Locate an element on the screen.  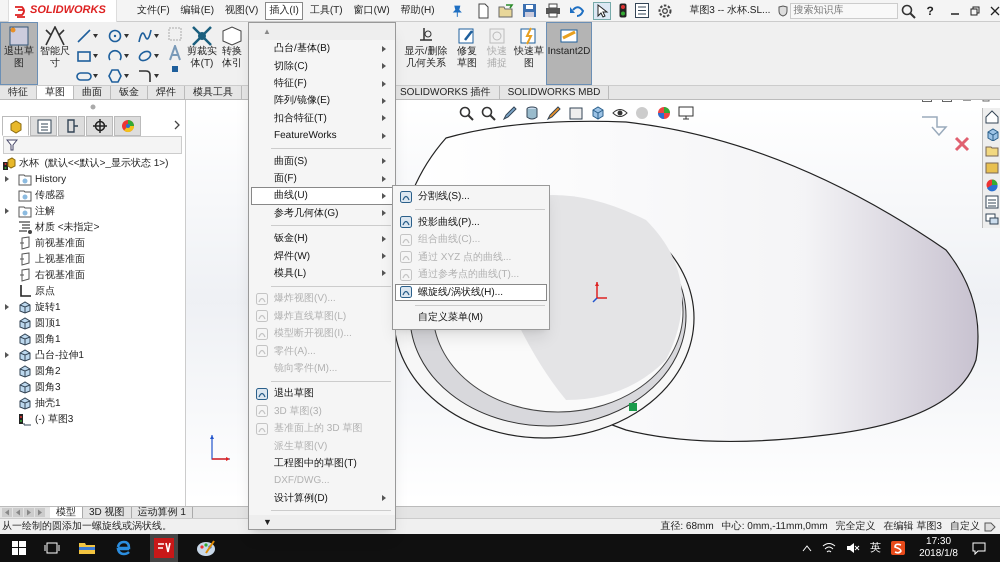
menu-item: 焊件(W) is located at coordinates (322, 256).